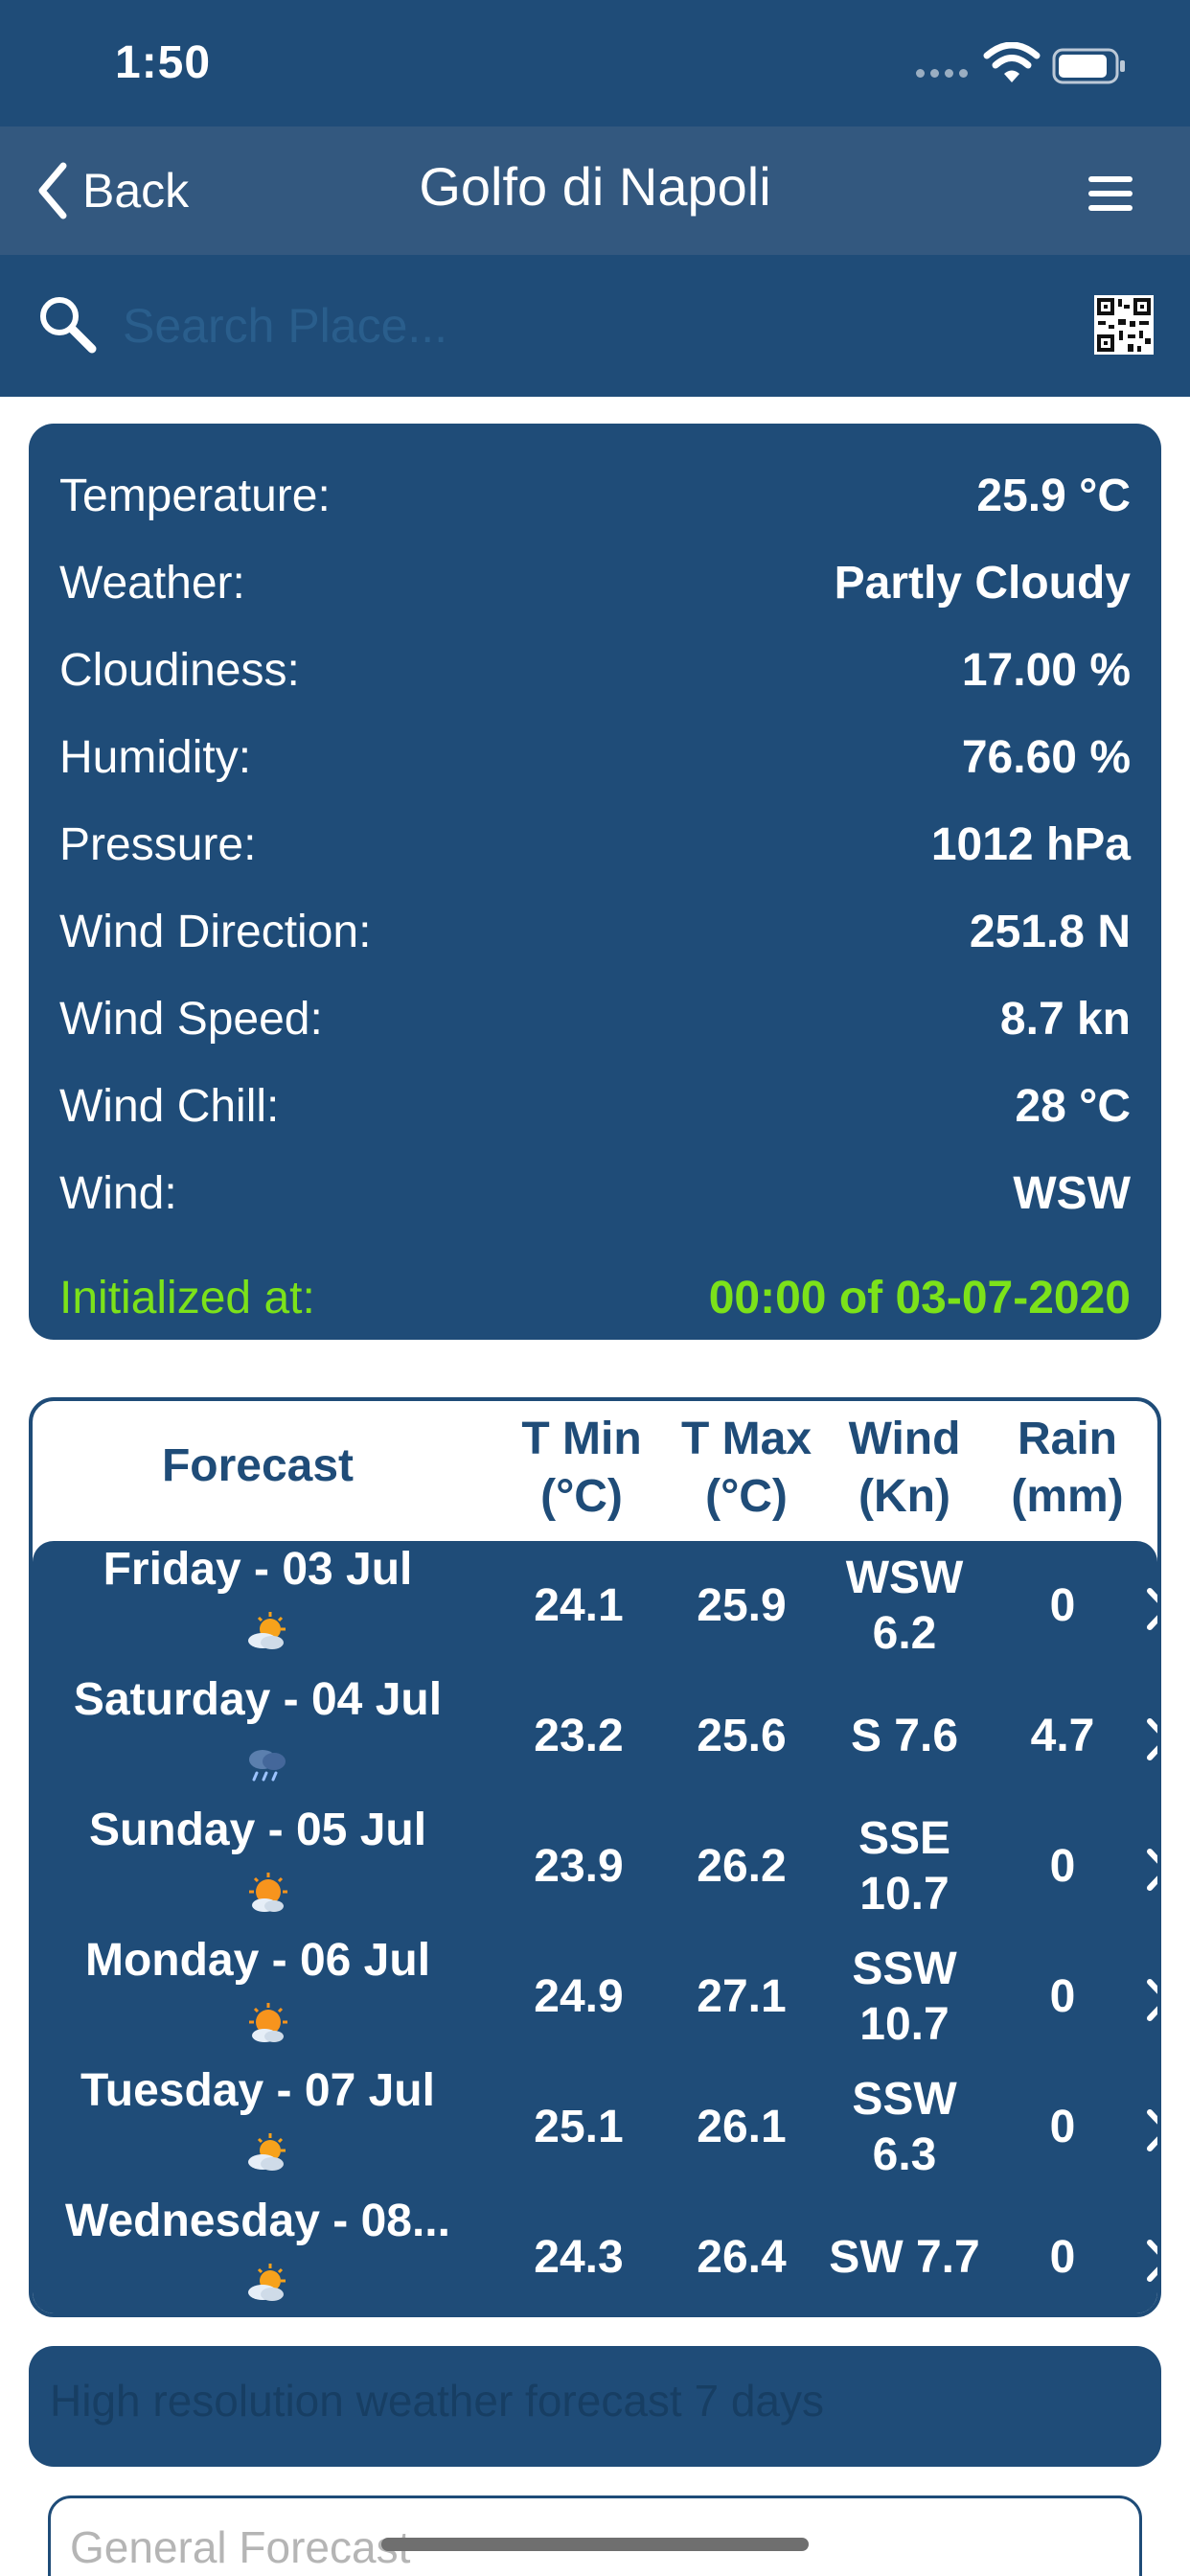  Describe the element at coordinates (742, 1997) in the screenshot. I see `forecast-tmax: 27.1` at that location.